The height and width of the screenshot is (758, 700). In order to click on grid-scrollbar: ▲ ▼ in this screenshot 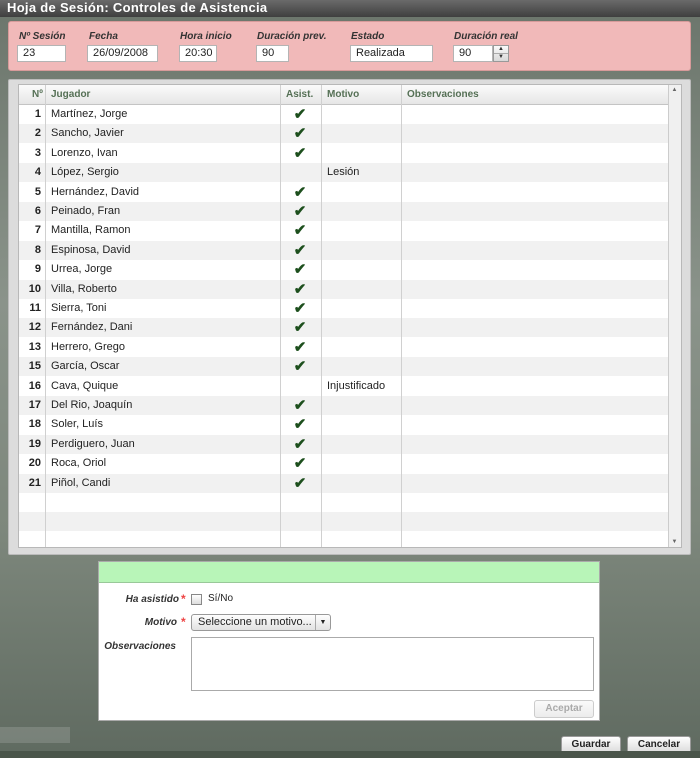, I will do `click(674, 316)`.